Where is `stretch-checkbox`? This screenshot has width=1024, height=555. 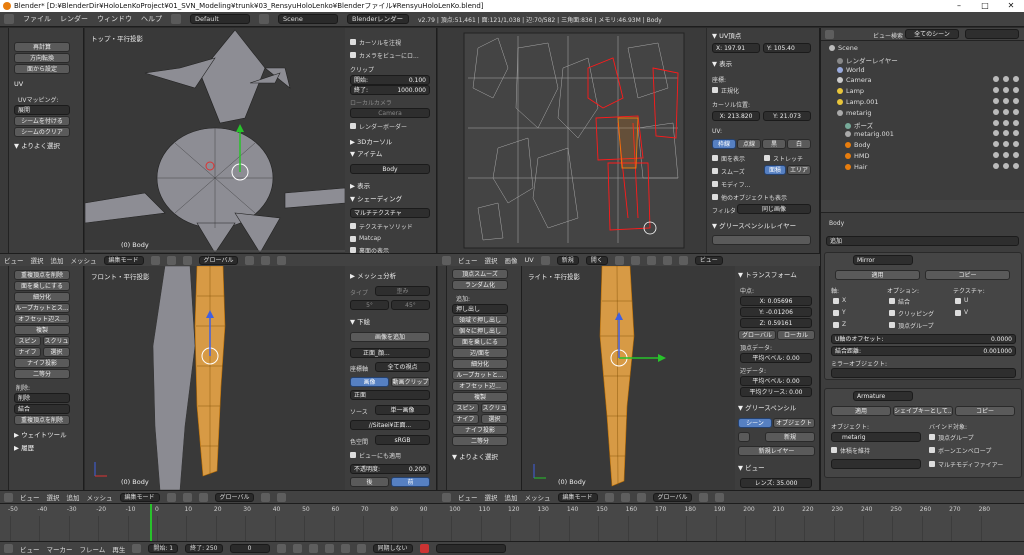
stretch-checkbox is located at coordinates (767, 158).